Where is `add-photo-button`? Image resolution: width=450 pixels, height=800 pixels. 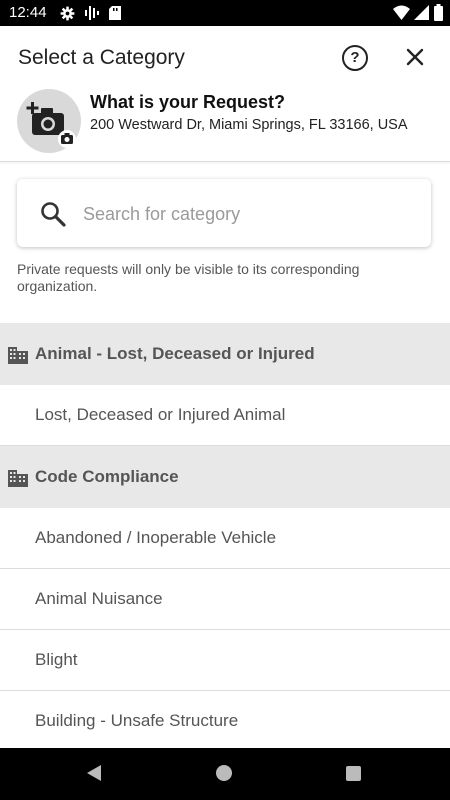 add-photo-button is located at coordinates (49, 121).